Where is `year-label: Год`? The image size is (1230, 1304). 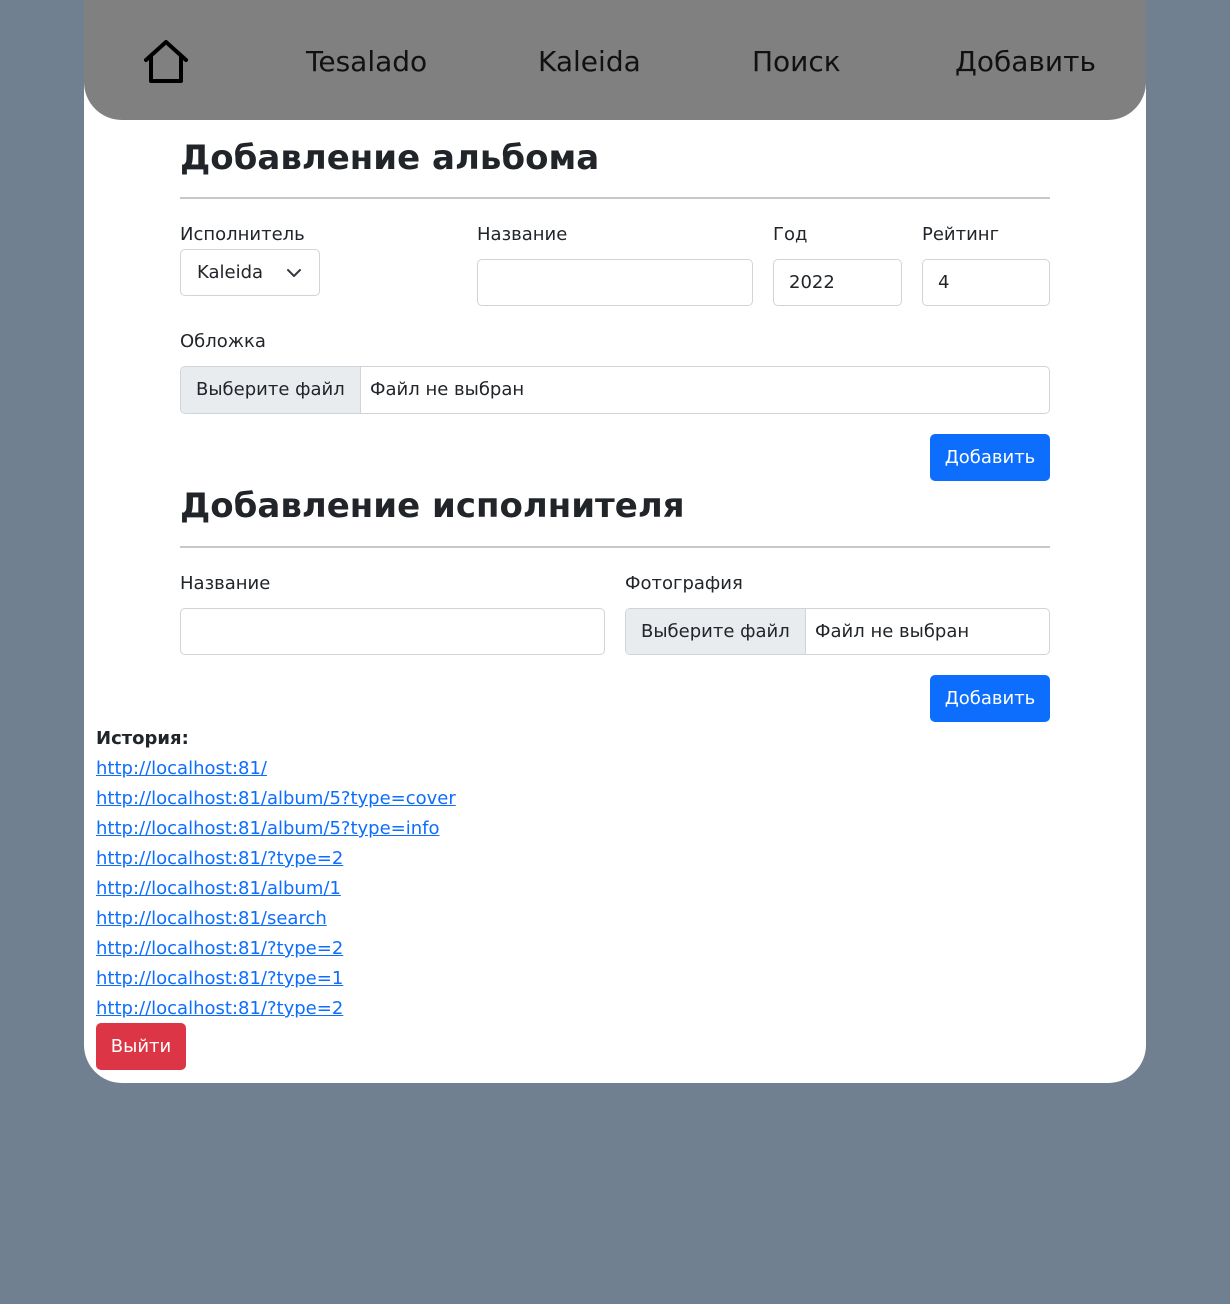
year-label: Год is located at coordinates (790, 234).